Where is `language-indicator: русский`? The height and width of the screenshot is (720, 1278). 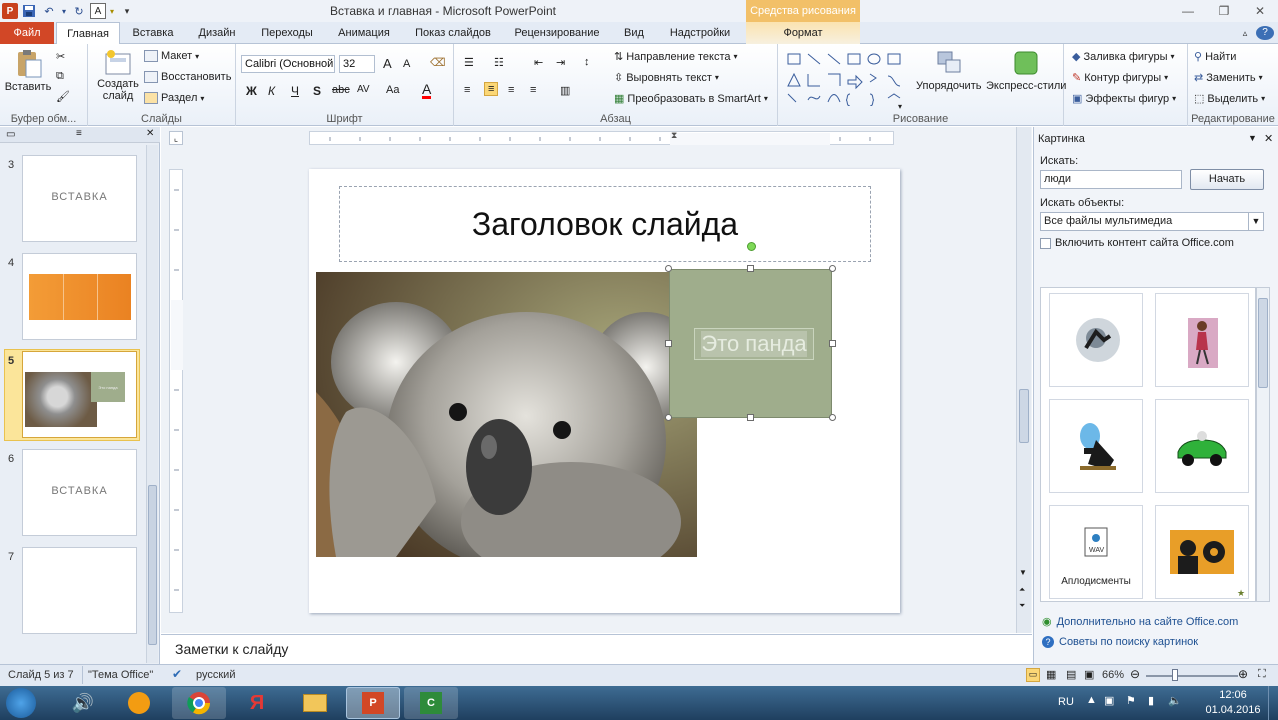 language-indicator: русский is located at coordinates (215, 675).